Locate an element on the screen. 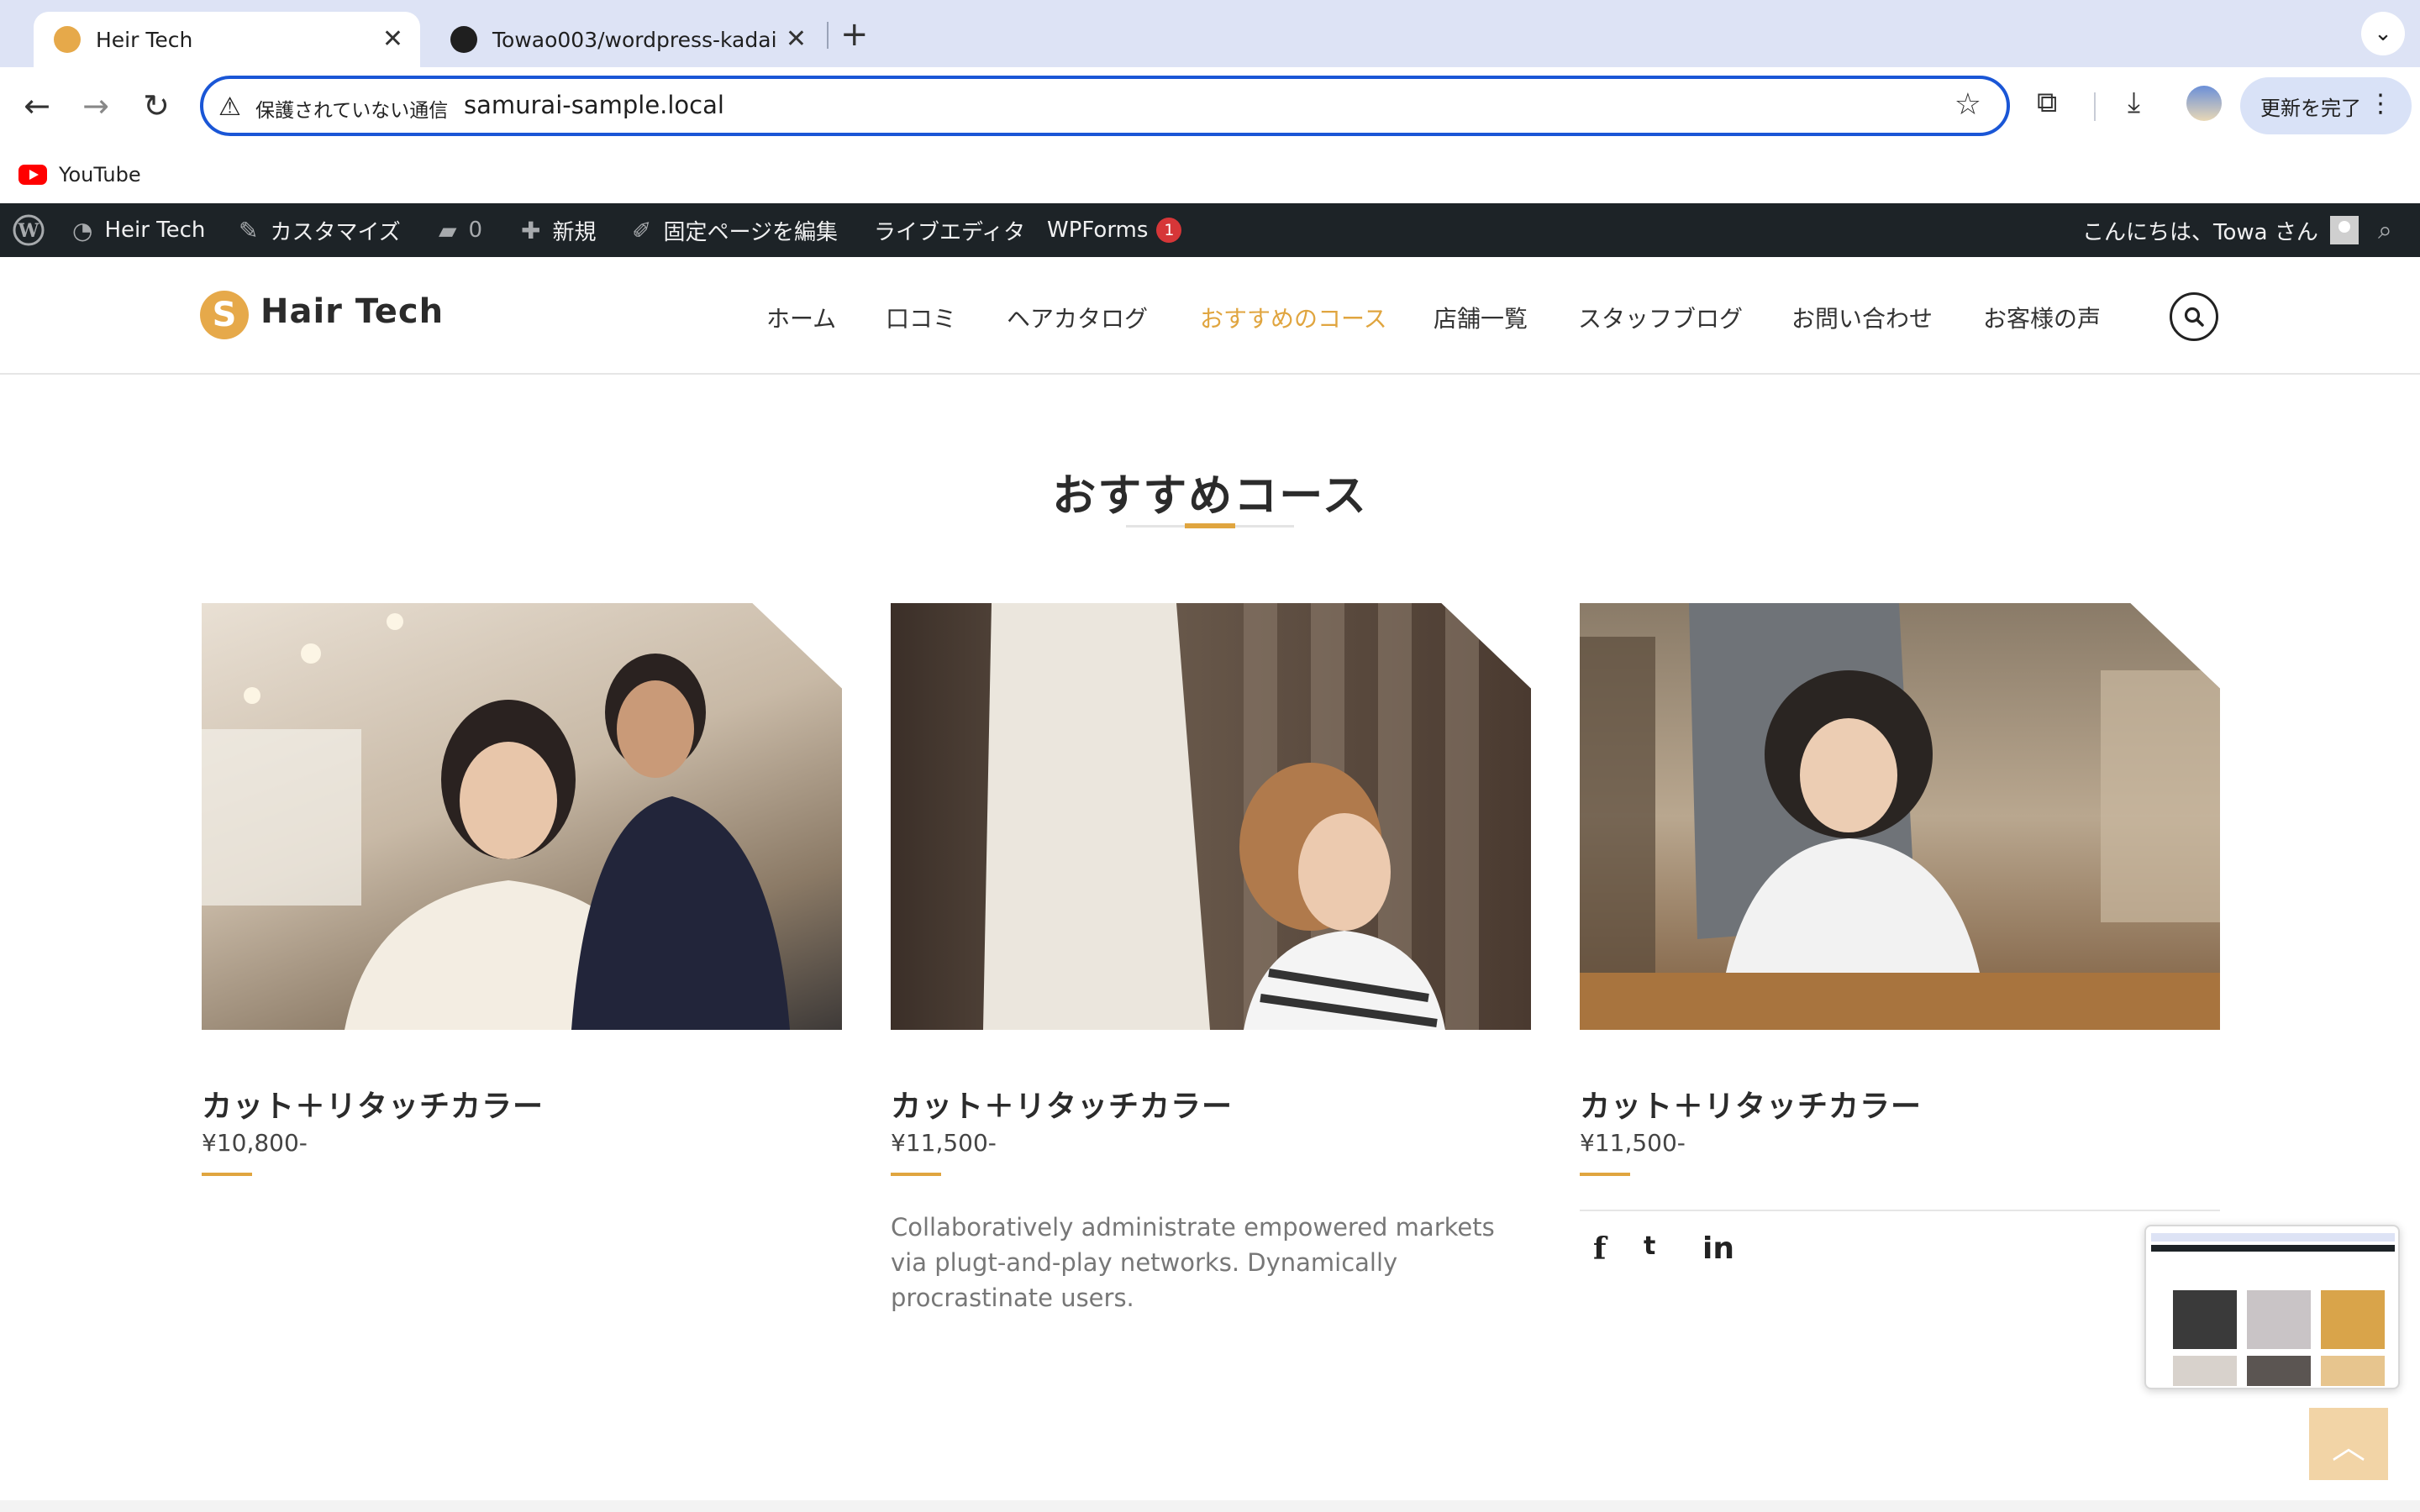 This screenshot has width=2420, height=1512. admin-edit-page-label: 固定ページを編集 is located at coordinates (750, 232).